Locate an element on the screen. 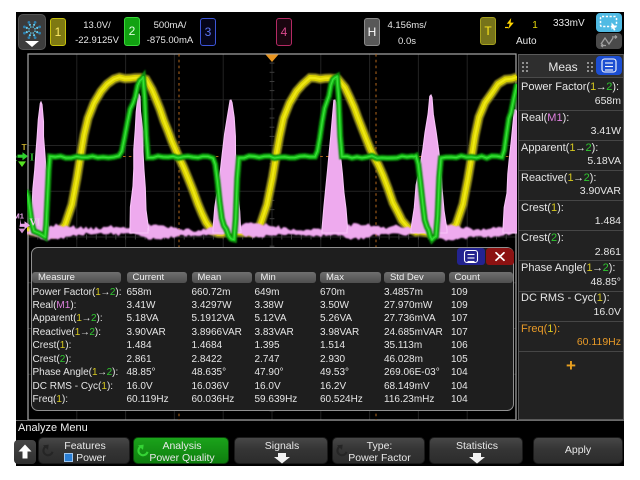 Image resolution: width=640 pixels, height=480 pixels. svg-text: T is located at coordinates (25, 147).